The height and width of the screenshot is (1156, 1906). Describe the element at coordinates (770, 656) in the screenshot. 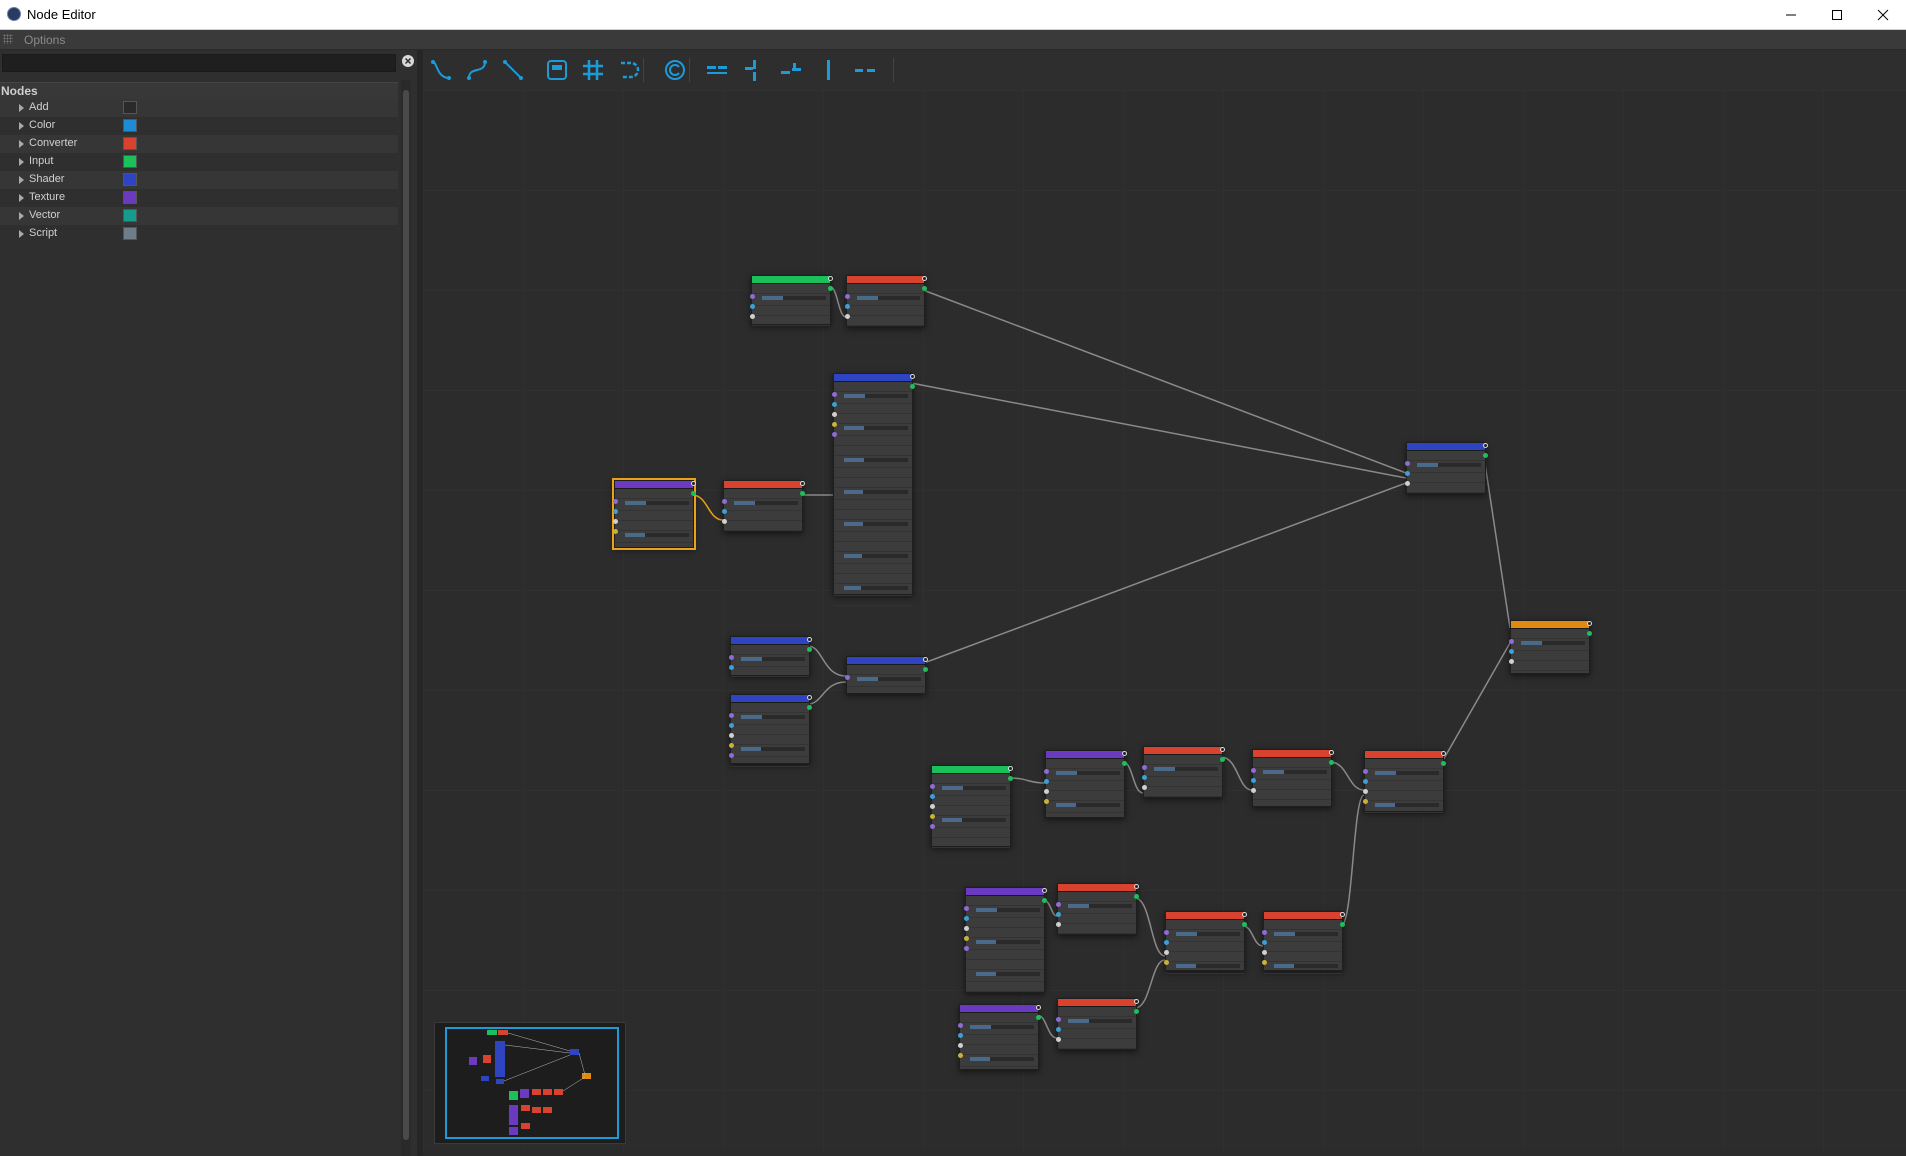

I see `node-reflection-shader` at that location.